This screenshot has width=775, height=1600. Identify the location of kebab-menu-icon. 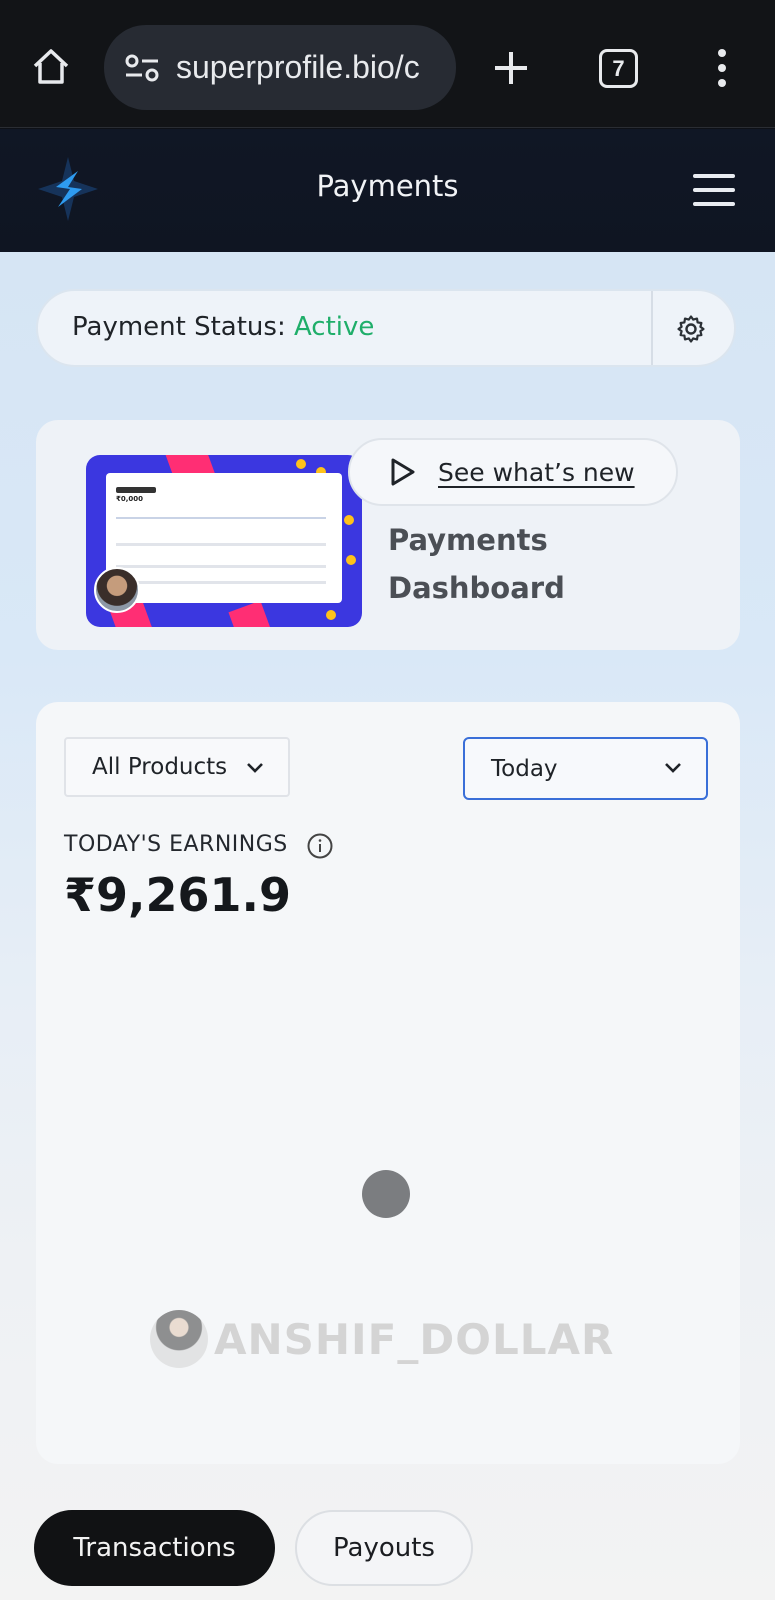
(722, 68).